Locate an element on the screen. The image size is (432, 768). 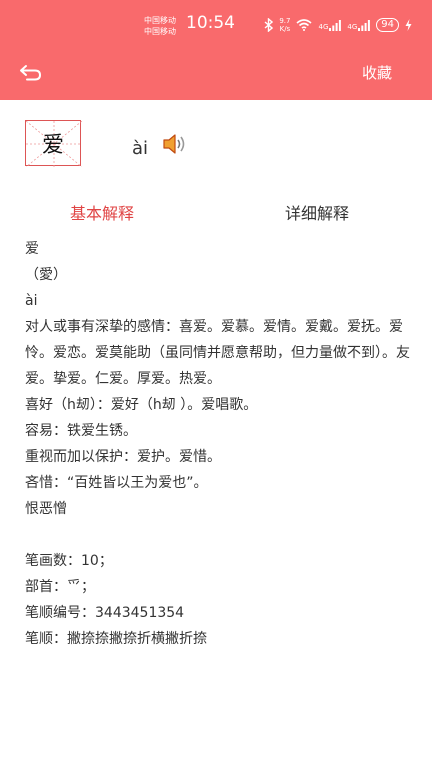
definition-line: 吝惜：“百姓皆以王为爱也”。 is located at coordinates (116, 483).